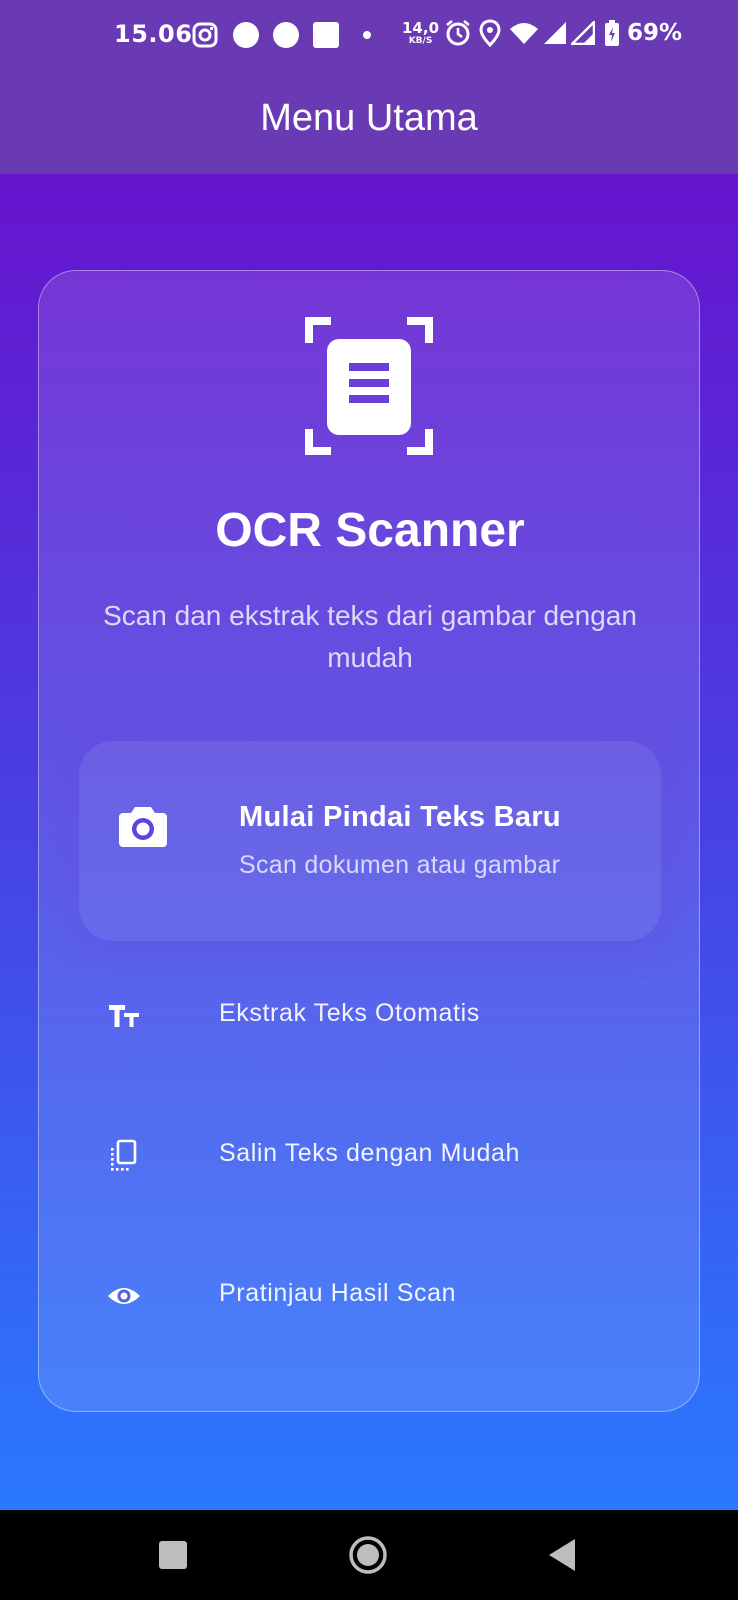 The height and width of the screenshot is (1600, 738). Describe the element at coordinates (326, 35) in the screenshot. I see `notification-square-icon` at that location.